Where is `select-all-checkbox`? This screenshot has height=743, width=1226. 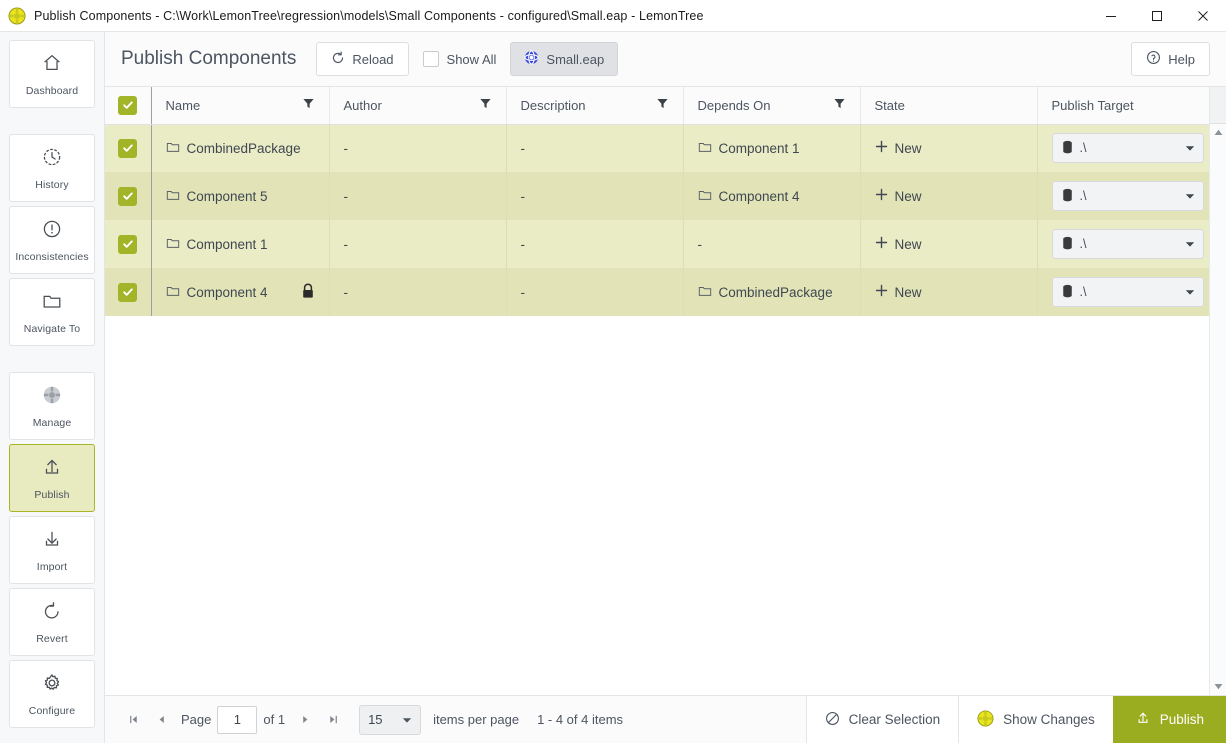
select-all-checkbox is located at coordinates (128, 105).